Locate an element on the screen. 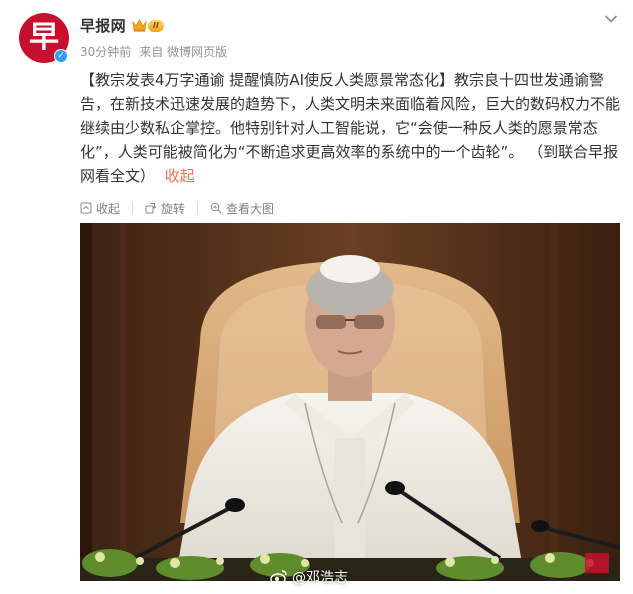  post-timestamp: 30分钟前 is located at coordinates (105, 51).